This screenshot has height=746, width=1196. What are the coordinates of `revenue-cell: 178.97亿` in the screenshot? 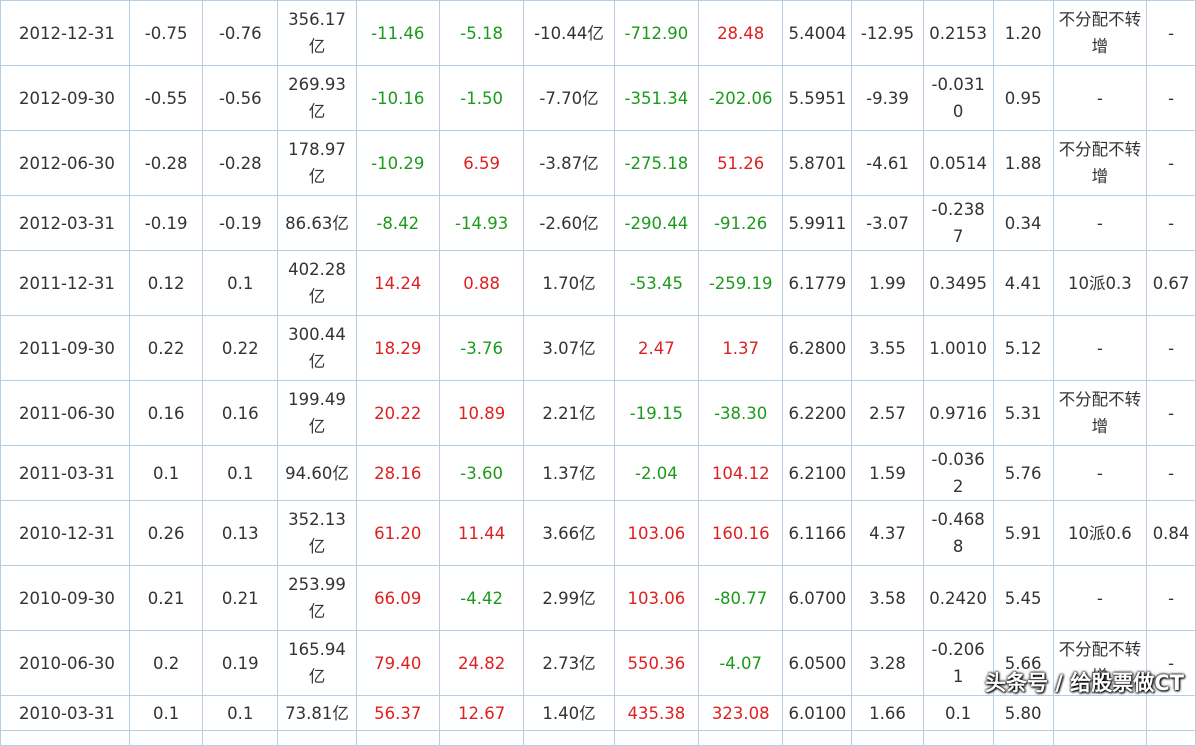 It's located at (317, 163).